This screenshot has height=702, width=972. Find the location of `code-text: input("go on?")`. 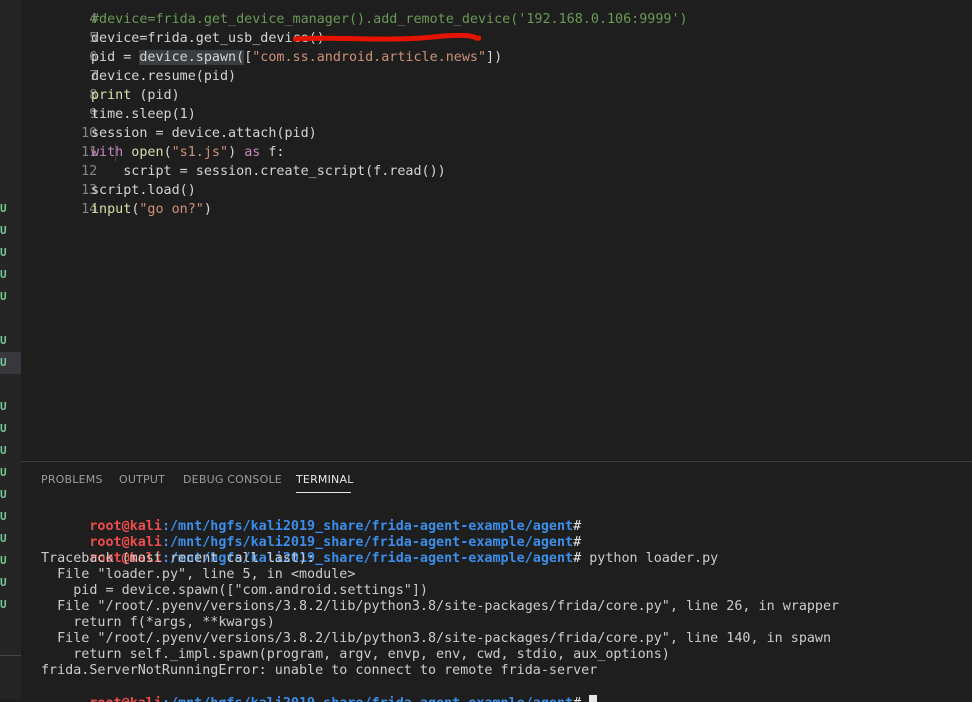

code-text: input("go on?") is located at coordinates (151, 209).